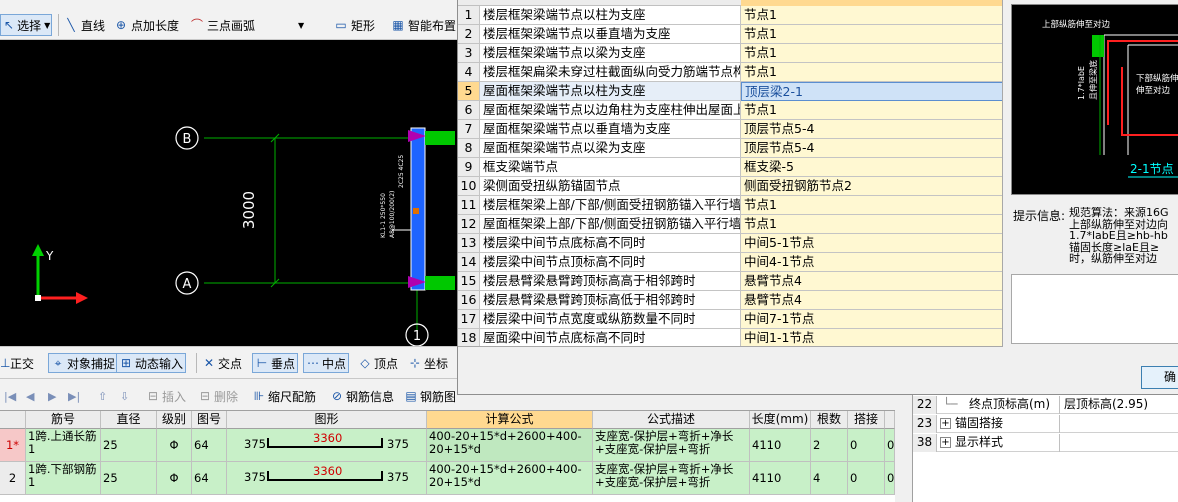 The width and height of the screenshot is (1178, 502). What do you see at coordinates (129, 427) in the screenshot?
I see `column-header: 直径(mm)` at bounding box center [129, 427].